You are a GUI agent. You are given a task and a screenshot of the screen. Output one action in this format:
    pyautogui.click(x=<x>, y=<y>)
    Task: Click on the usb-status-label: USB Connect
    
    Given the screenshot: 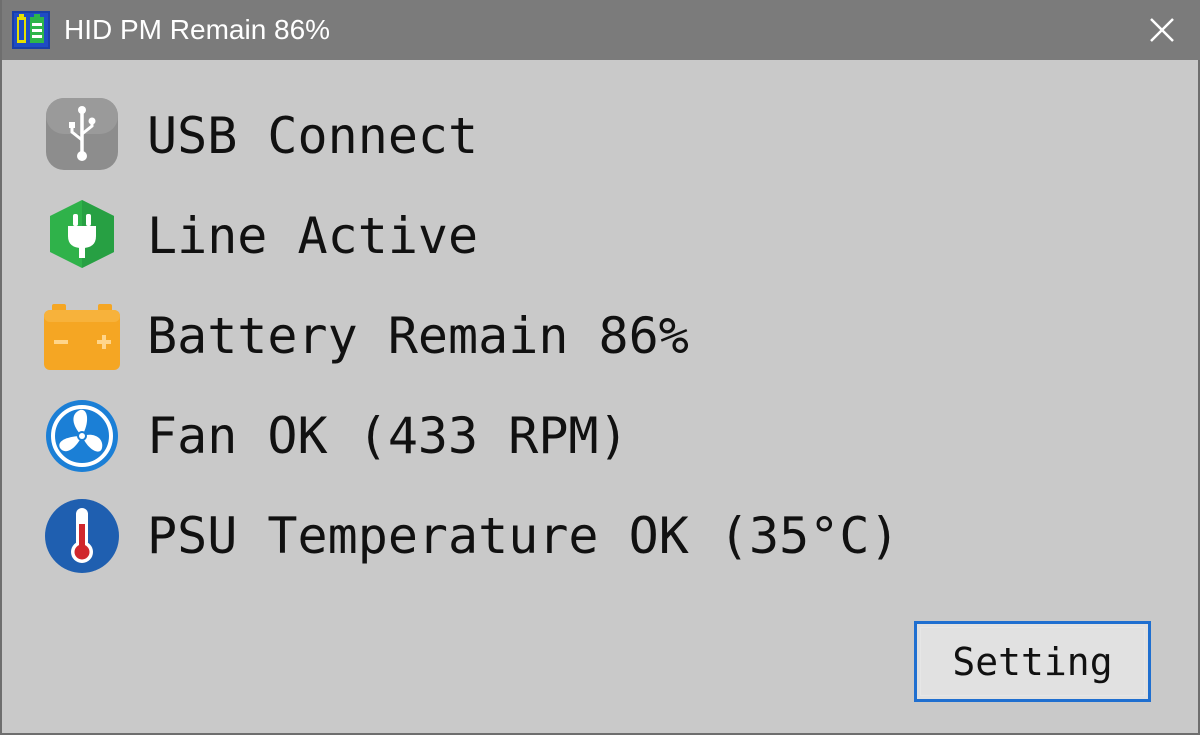 What is the action you would take?
    pyautogui.click(x=313, y=136)
    